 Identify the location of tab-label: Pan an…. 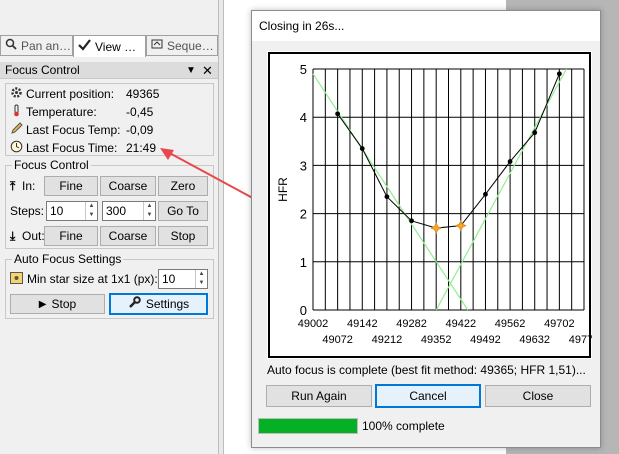
(46, 45).